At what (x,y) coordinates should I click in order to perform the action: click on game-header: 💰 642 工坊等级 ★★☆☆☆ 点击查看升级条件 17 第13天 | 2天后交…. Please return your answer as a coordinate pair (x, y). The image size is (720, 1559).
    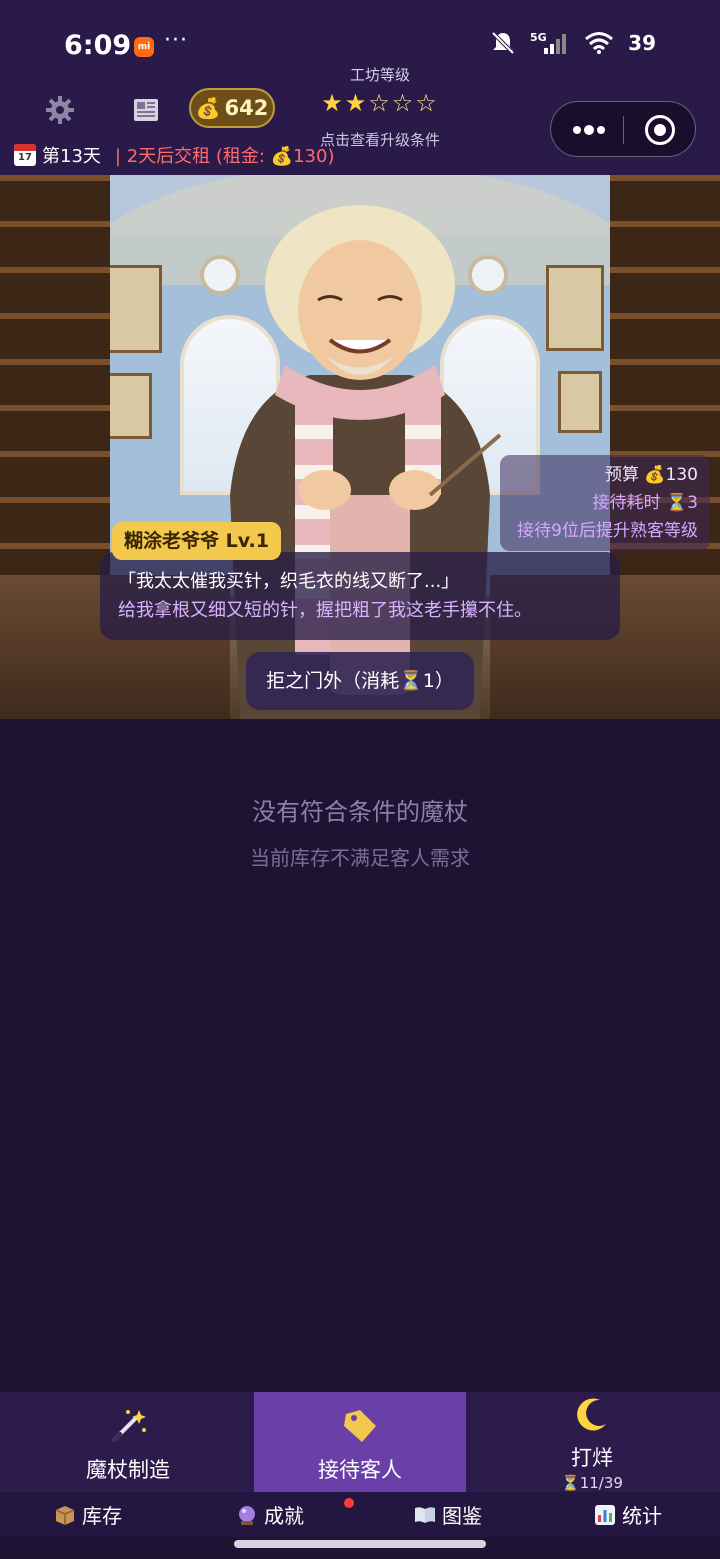
    Looking at the image, I should click on (360, 120).